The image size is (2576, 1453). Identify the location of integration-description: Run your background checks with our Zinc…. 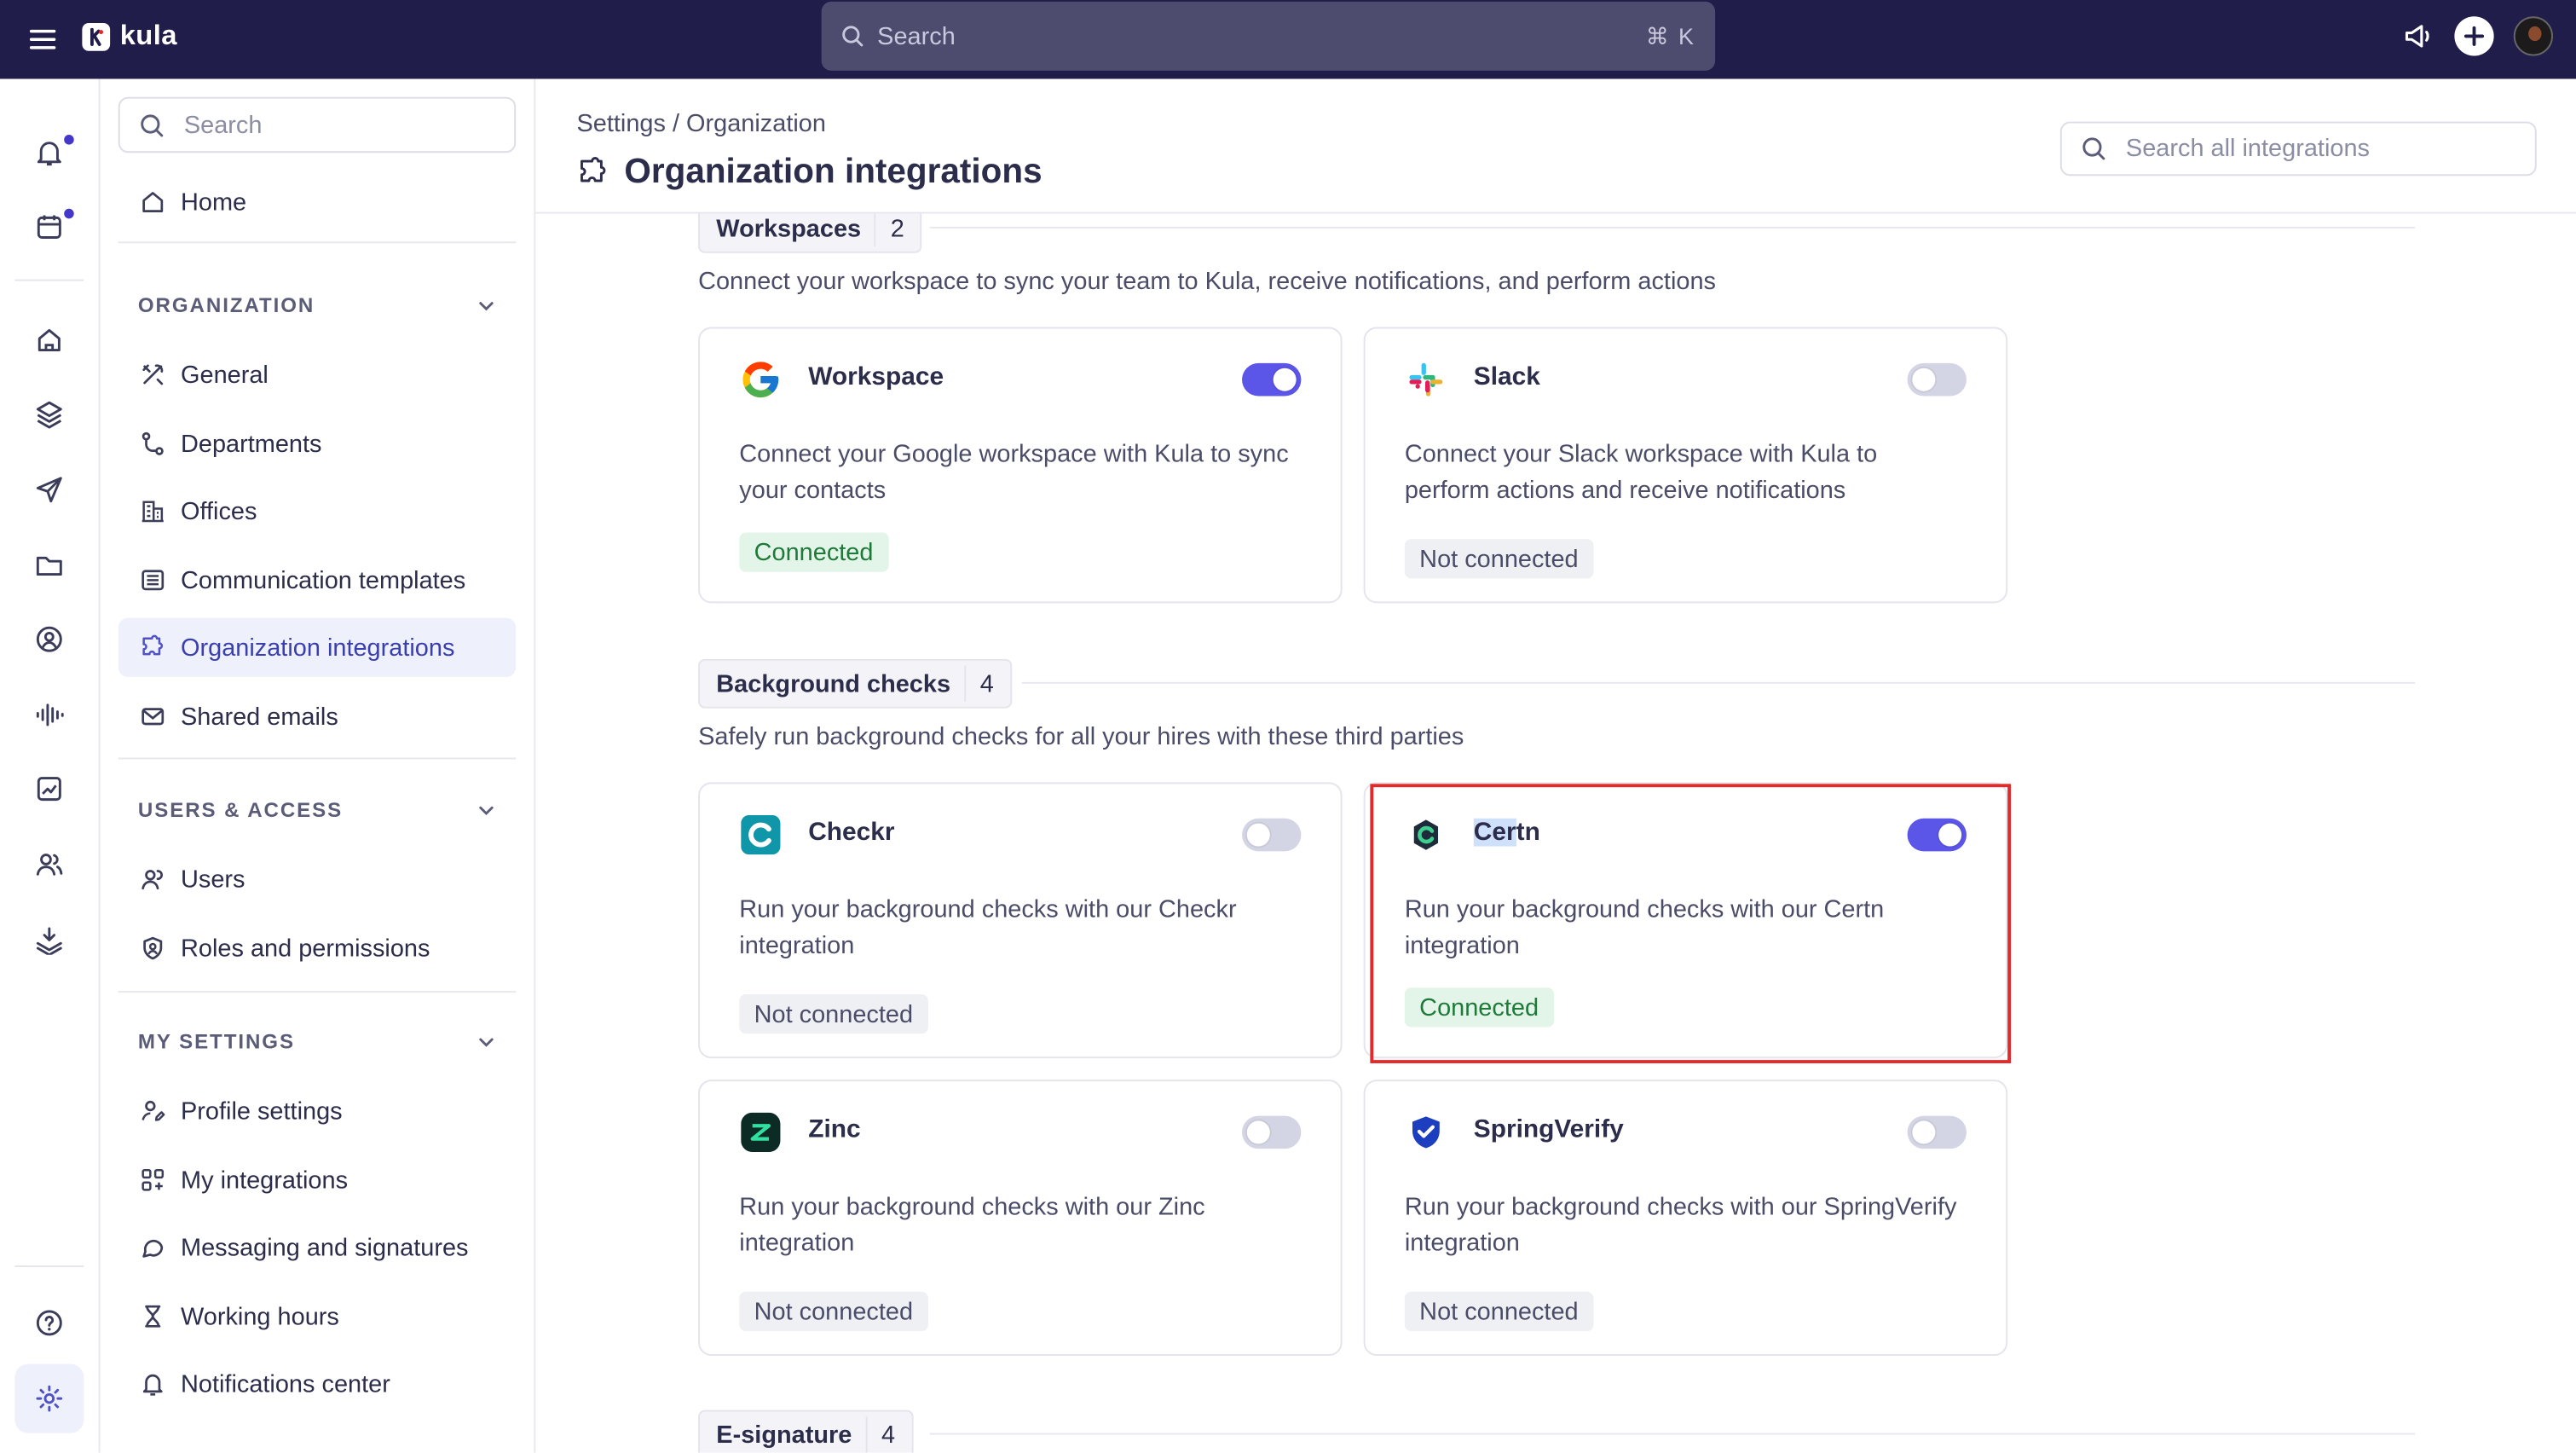
(972, 1225).